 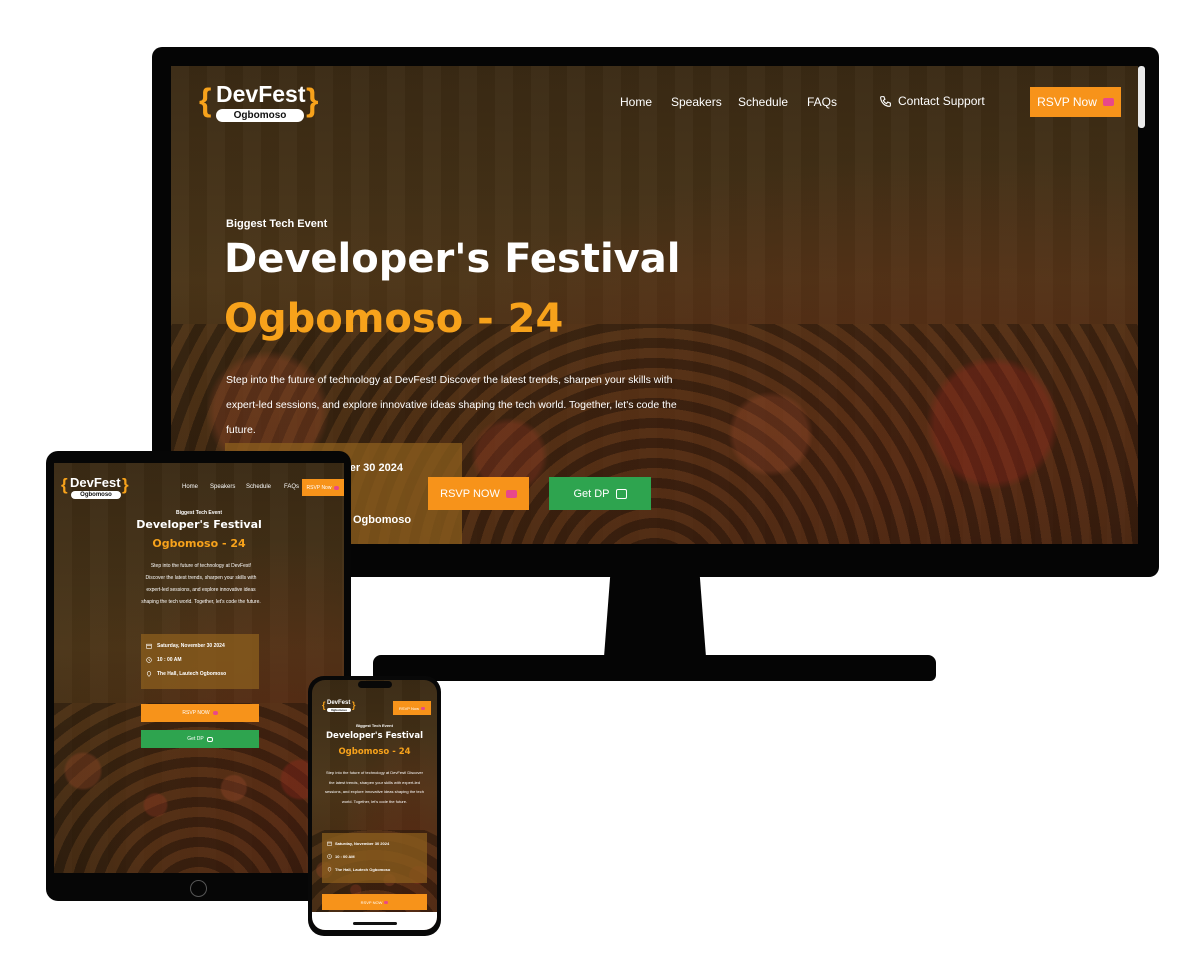 What do you see at coordinates (655, 617) in the screenshot?
I see `monitor-stand-neck` at bounding box center [655, 617].